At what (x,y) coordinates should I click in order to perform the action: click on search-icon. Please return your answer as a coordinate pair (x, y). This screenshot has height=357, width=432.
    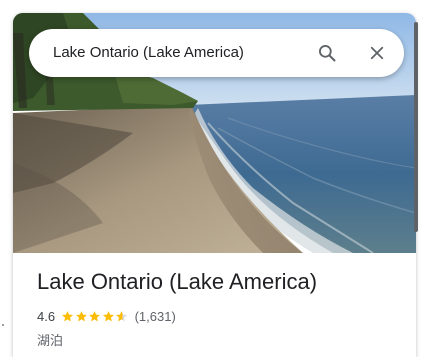
    Looking at the image, I should click on (327, 53).